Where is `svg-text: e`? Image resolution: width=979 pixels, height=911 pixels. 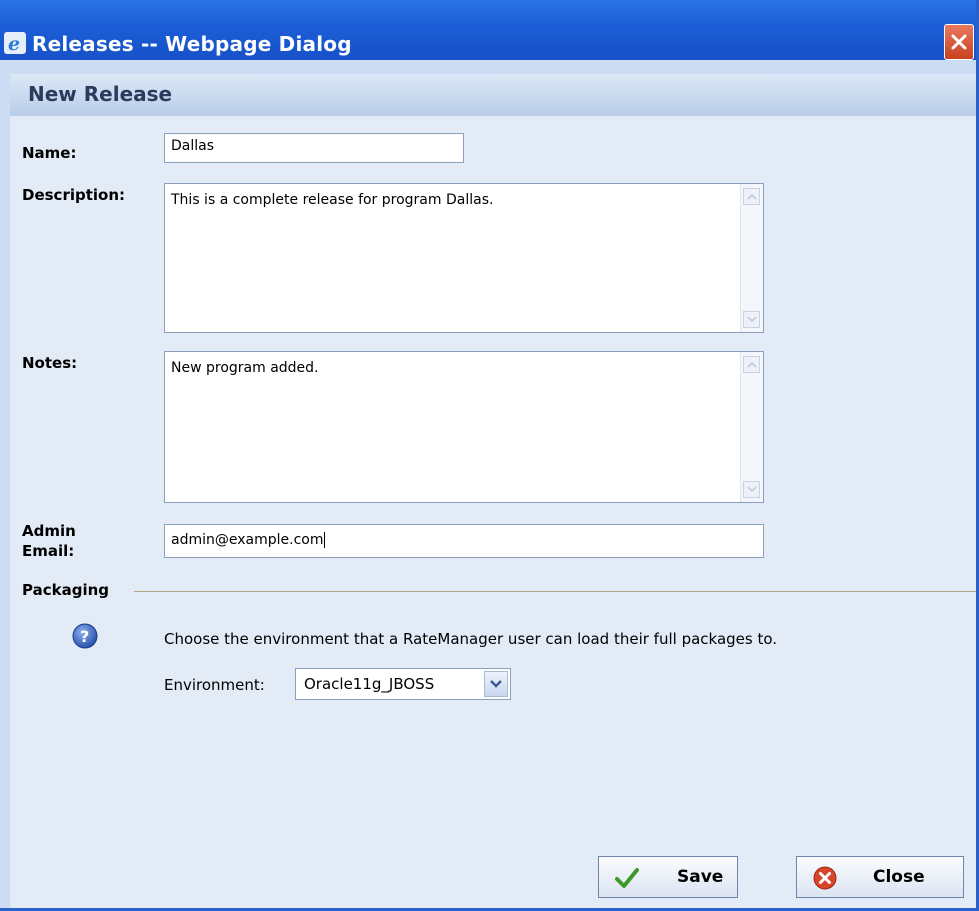
svg-text: e is located at coordinates (14, 43).